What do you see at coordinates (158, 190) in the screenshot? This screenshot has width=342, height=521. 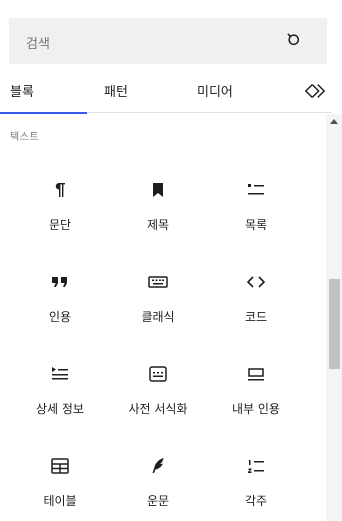 I see `bookmark-icon` at bounding box center [158, 190].